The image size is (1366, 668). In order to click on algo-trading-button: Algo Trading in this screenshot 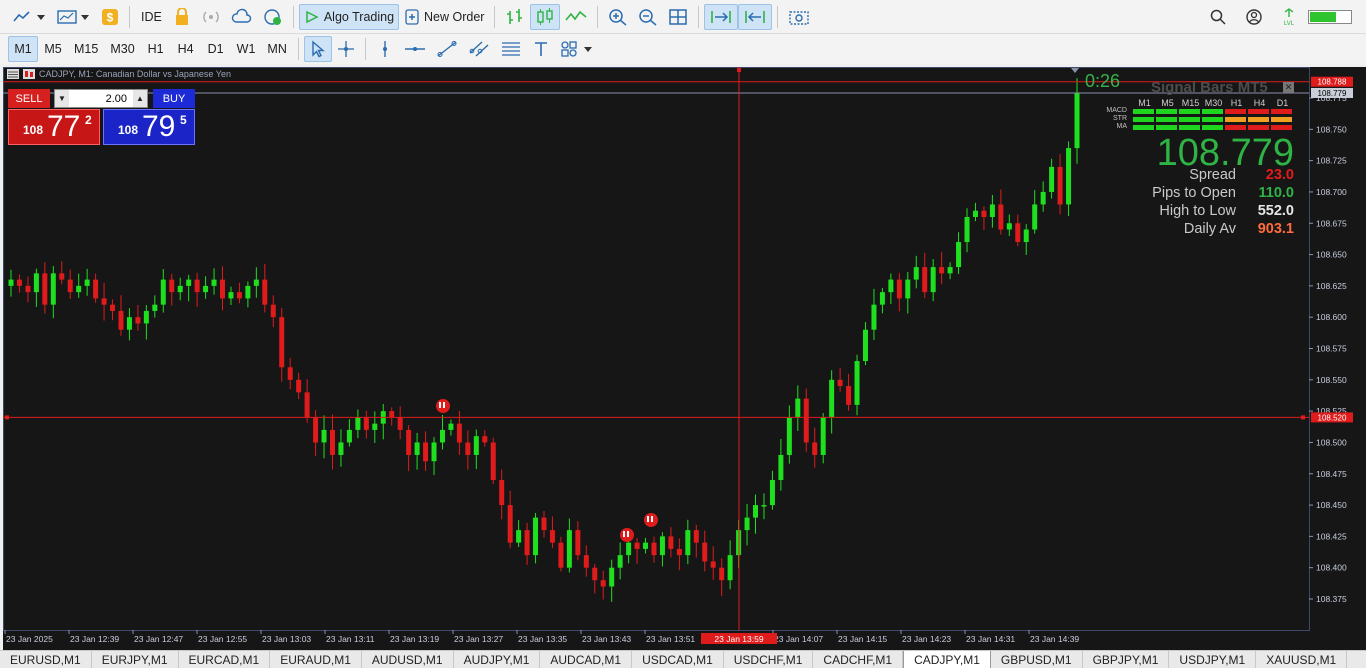, I will do `click(349, 16)`.